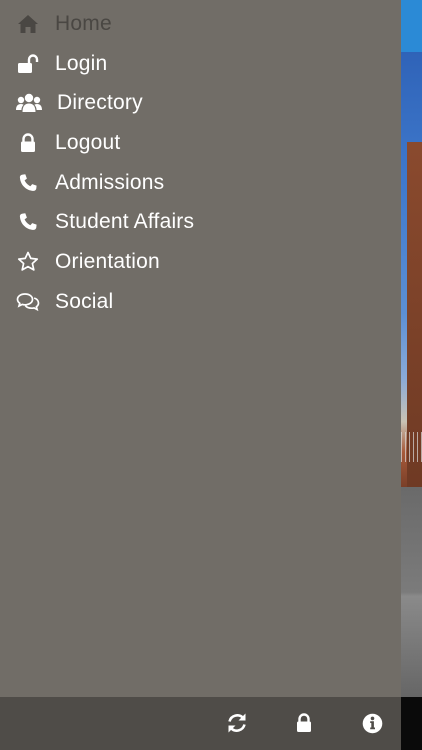 The width and height of the screenshot is (422, 750). I want to click on menu-item-label: Login, so click(81, 63).